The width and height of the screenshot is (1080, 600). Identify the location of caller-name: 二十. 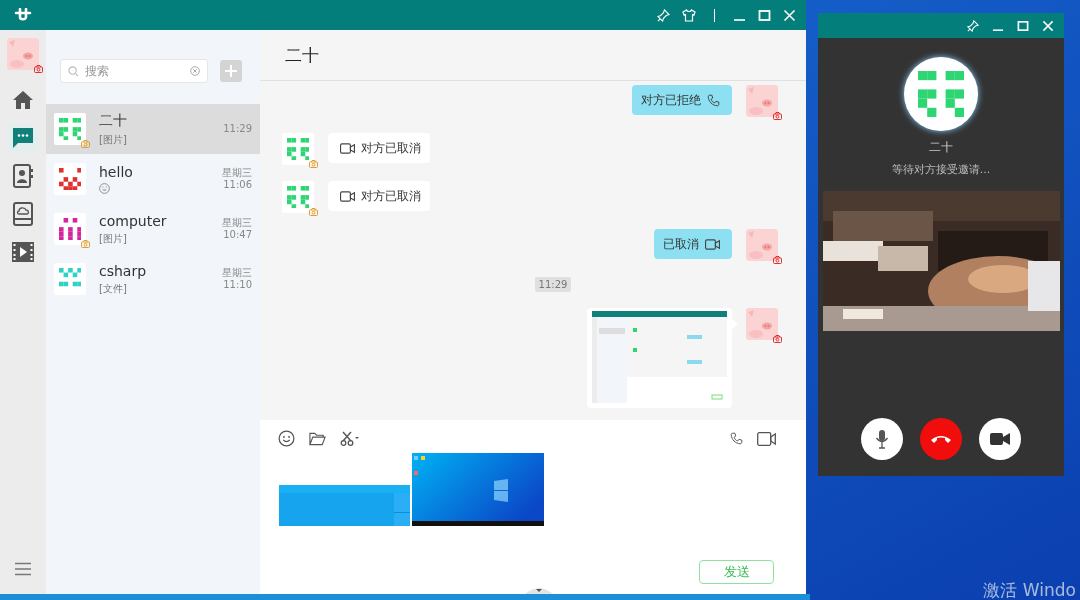
(941, 147).